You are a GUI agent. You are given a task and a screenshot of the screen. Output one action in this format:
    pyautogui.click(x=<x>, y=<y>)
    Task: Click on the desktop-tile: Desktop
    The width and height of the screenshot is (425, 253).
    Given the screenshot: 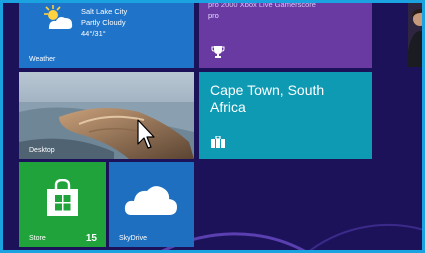 What is the action you would take?
    pyautogui.click(x=106, y=115)
    